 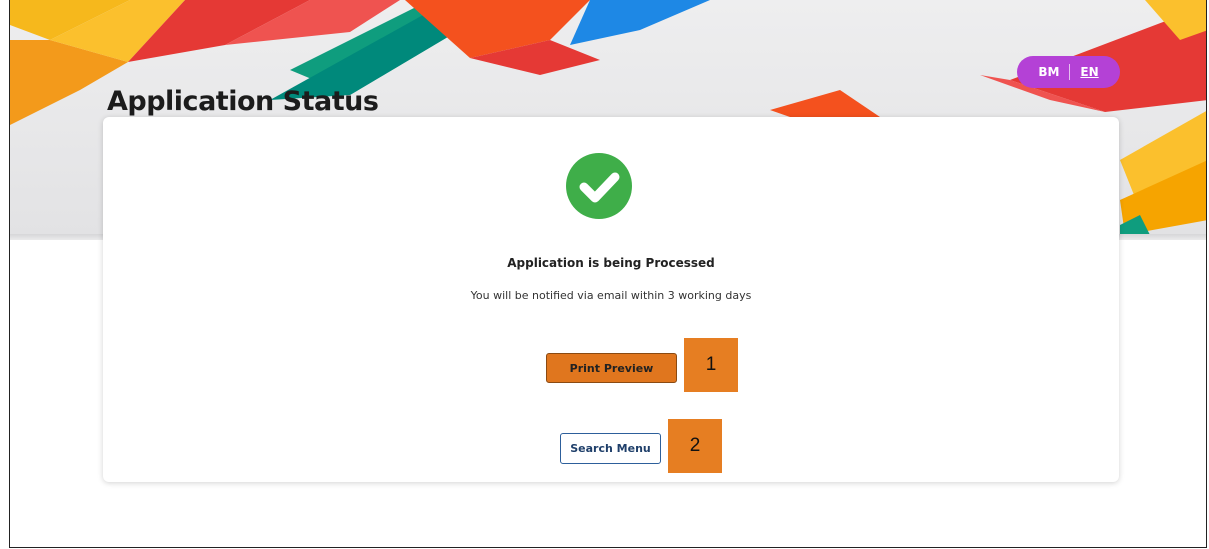 I want to click on language-option-en: EN, so click(x=1089, y=72).